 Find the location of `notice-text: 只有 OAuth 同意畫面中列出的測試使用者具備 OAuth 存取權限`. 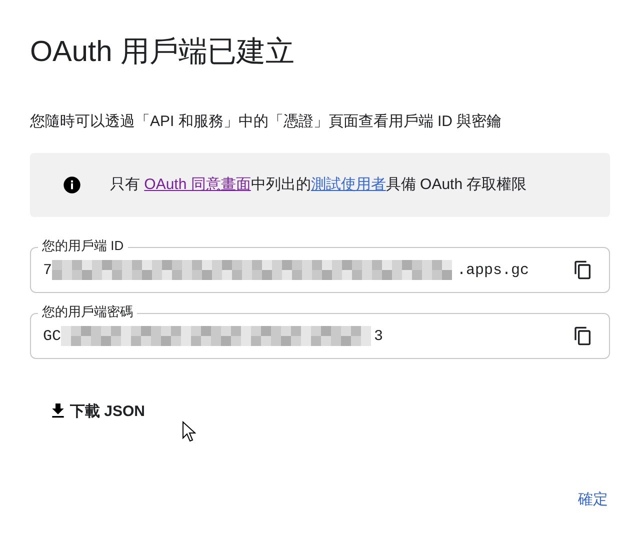

notice-text: 只有 OAuth 同意畫面中列出的測試使用者具備 OAuth 存取權限 is located at coordinates (318, 185).